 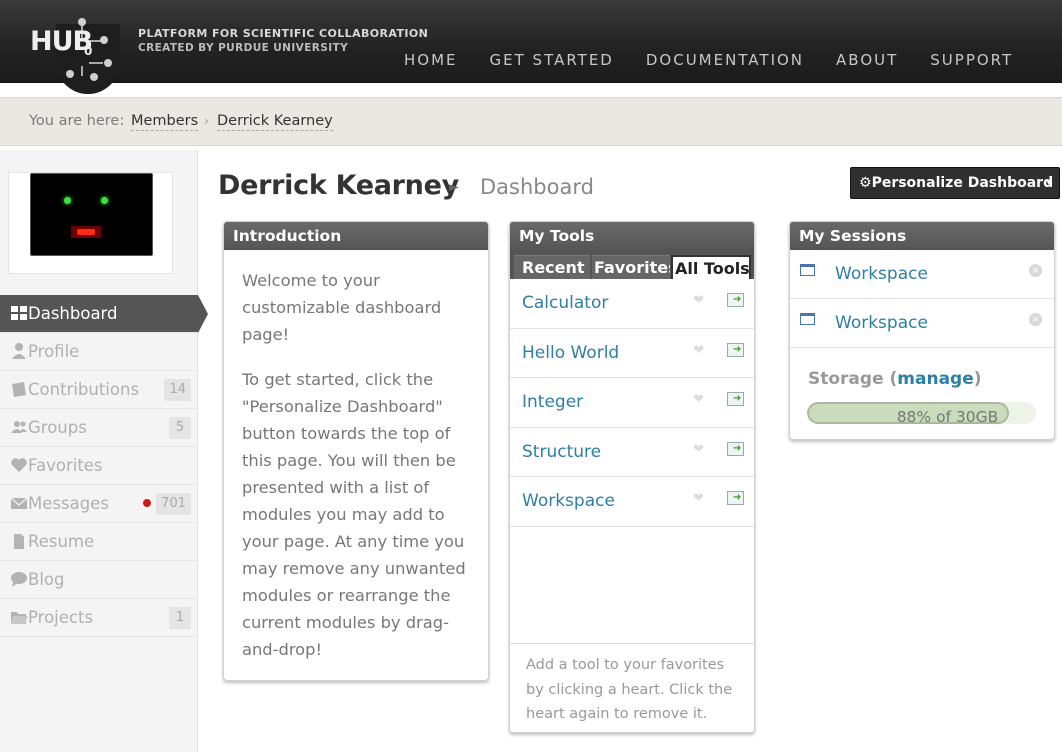 I want to click on avatar-frame, so click(x=90, y=223).